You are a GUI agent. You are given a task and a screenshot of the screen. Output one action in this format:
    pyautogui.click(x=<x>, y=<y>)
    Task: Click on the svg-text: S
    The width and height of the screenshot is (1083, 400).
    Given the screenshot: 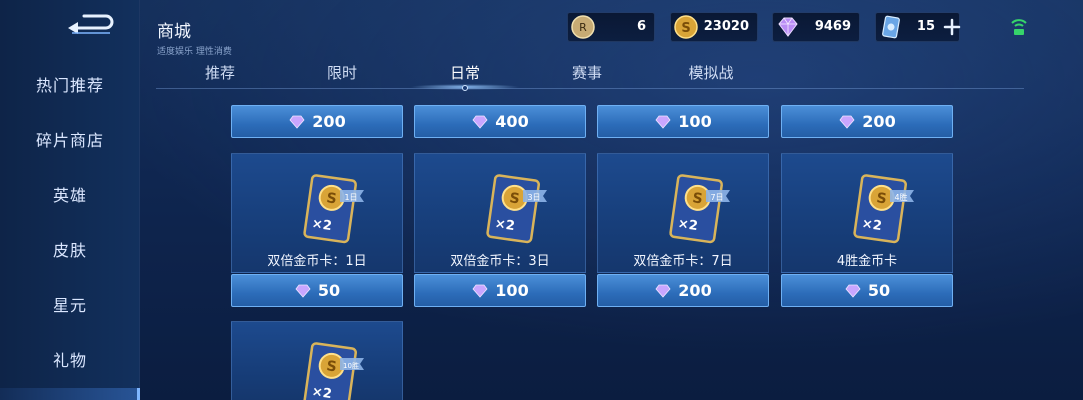 What is the action you would take?
    pyautogui.click(x=685, y=28)
    